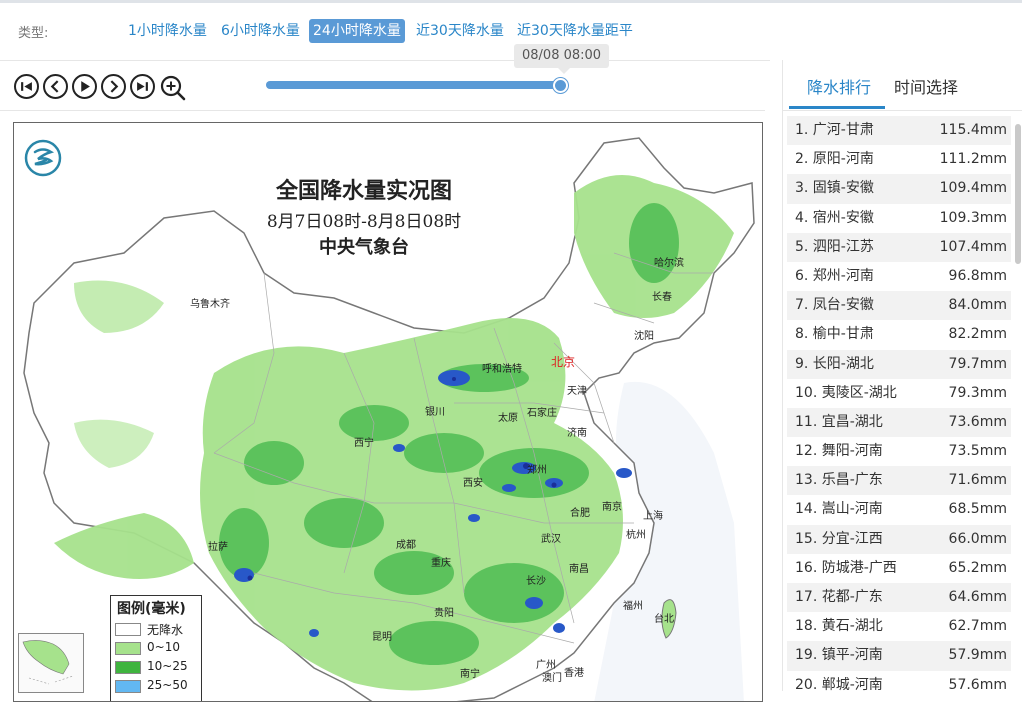 The width and height of the screenshot is (1022, 702). Describe the element at coordinates (899, 393) in the screenshot. I see `ranking-row: 10. 夷陵区-湖北 79.3mm` at that location.